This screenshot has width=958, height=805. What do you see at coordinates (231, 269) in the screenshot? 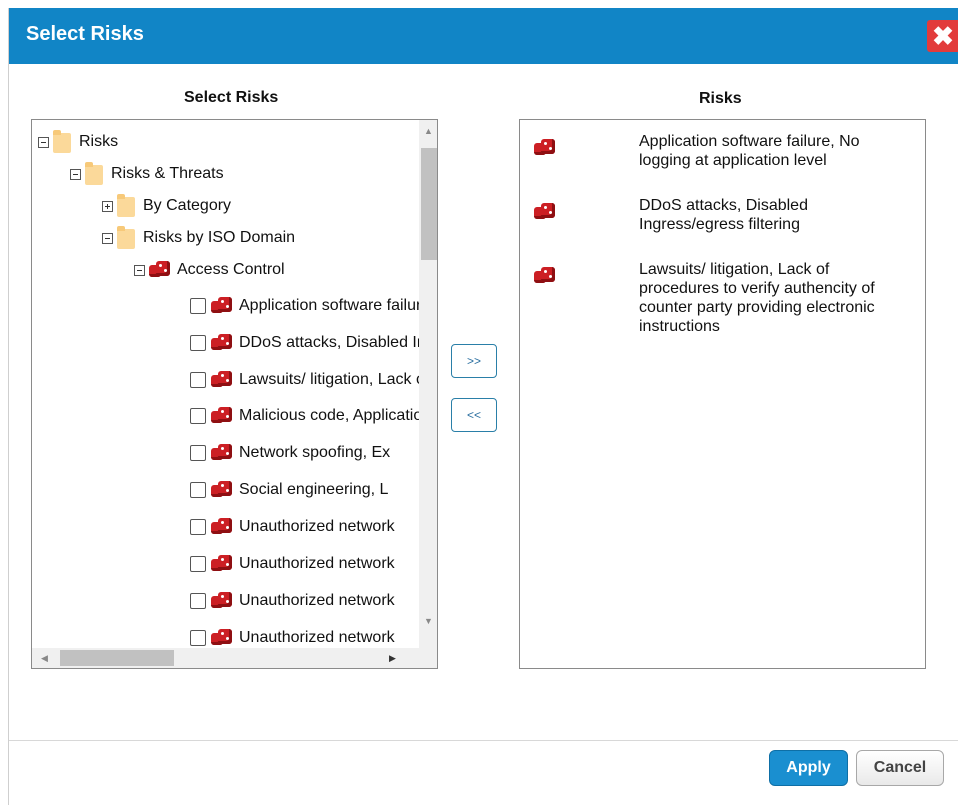
I see `tree-node-label: Access Control` at bounding box center [231, 269].